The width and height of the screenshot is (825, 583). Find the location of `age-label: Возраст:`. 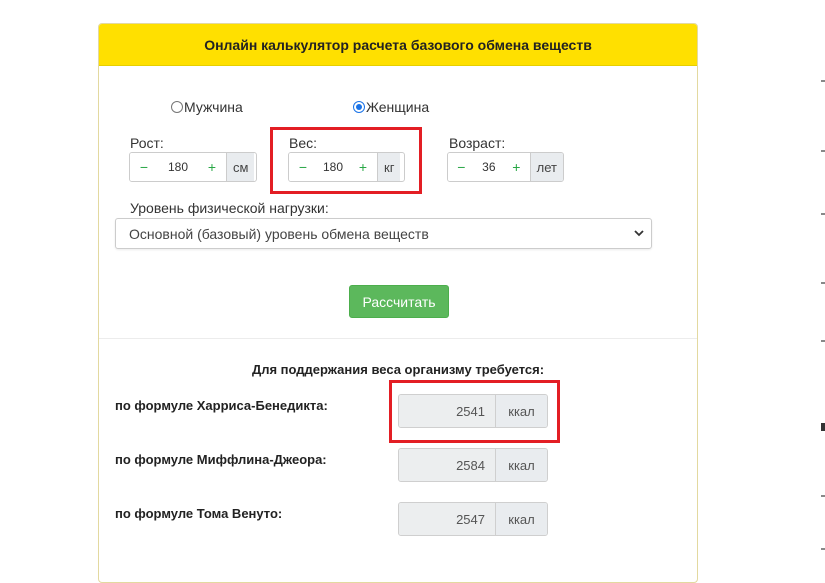

age-label: Возраст: is located at coordinates (477, 143).